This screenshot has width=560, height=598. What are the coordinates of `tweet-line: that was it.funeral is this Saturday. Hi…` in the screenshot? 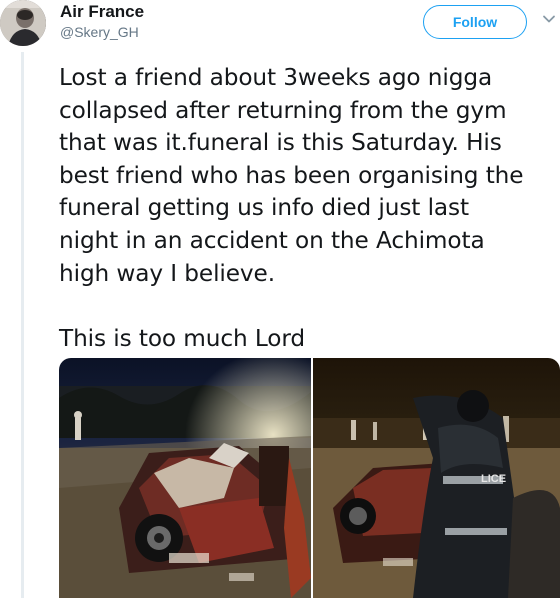 It's located at (280, 143).